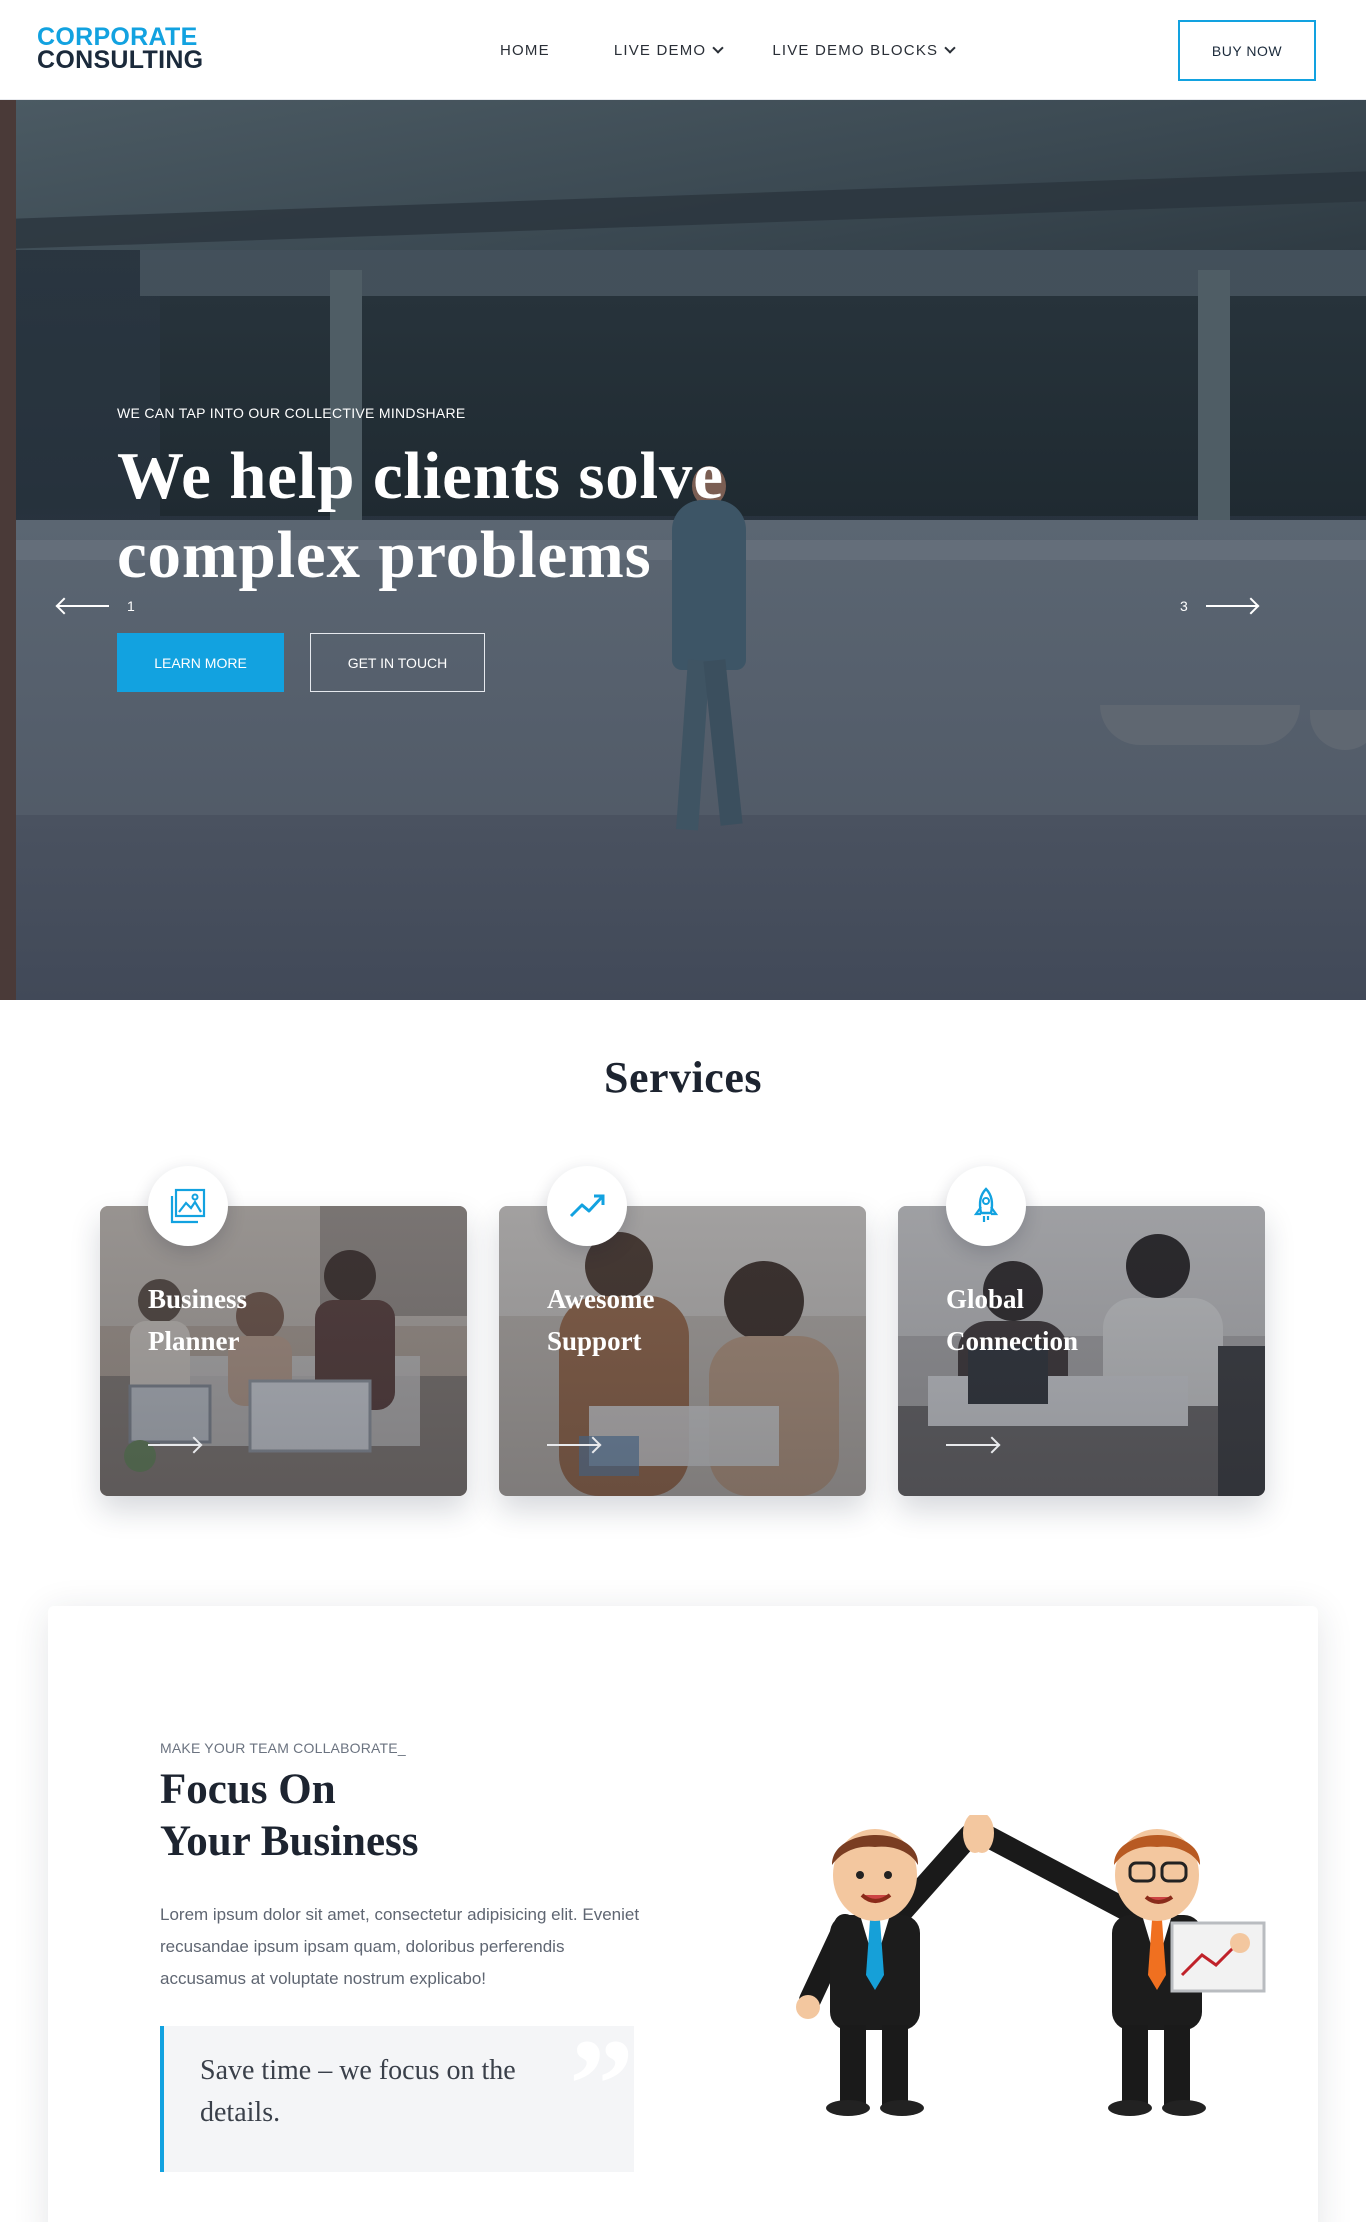  What do you see at coordinates (289, 1841) in the screenshot?
I see `focus-title-line-2: Your Business` at bounding box center [289, 1841].